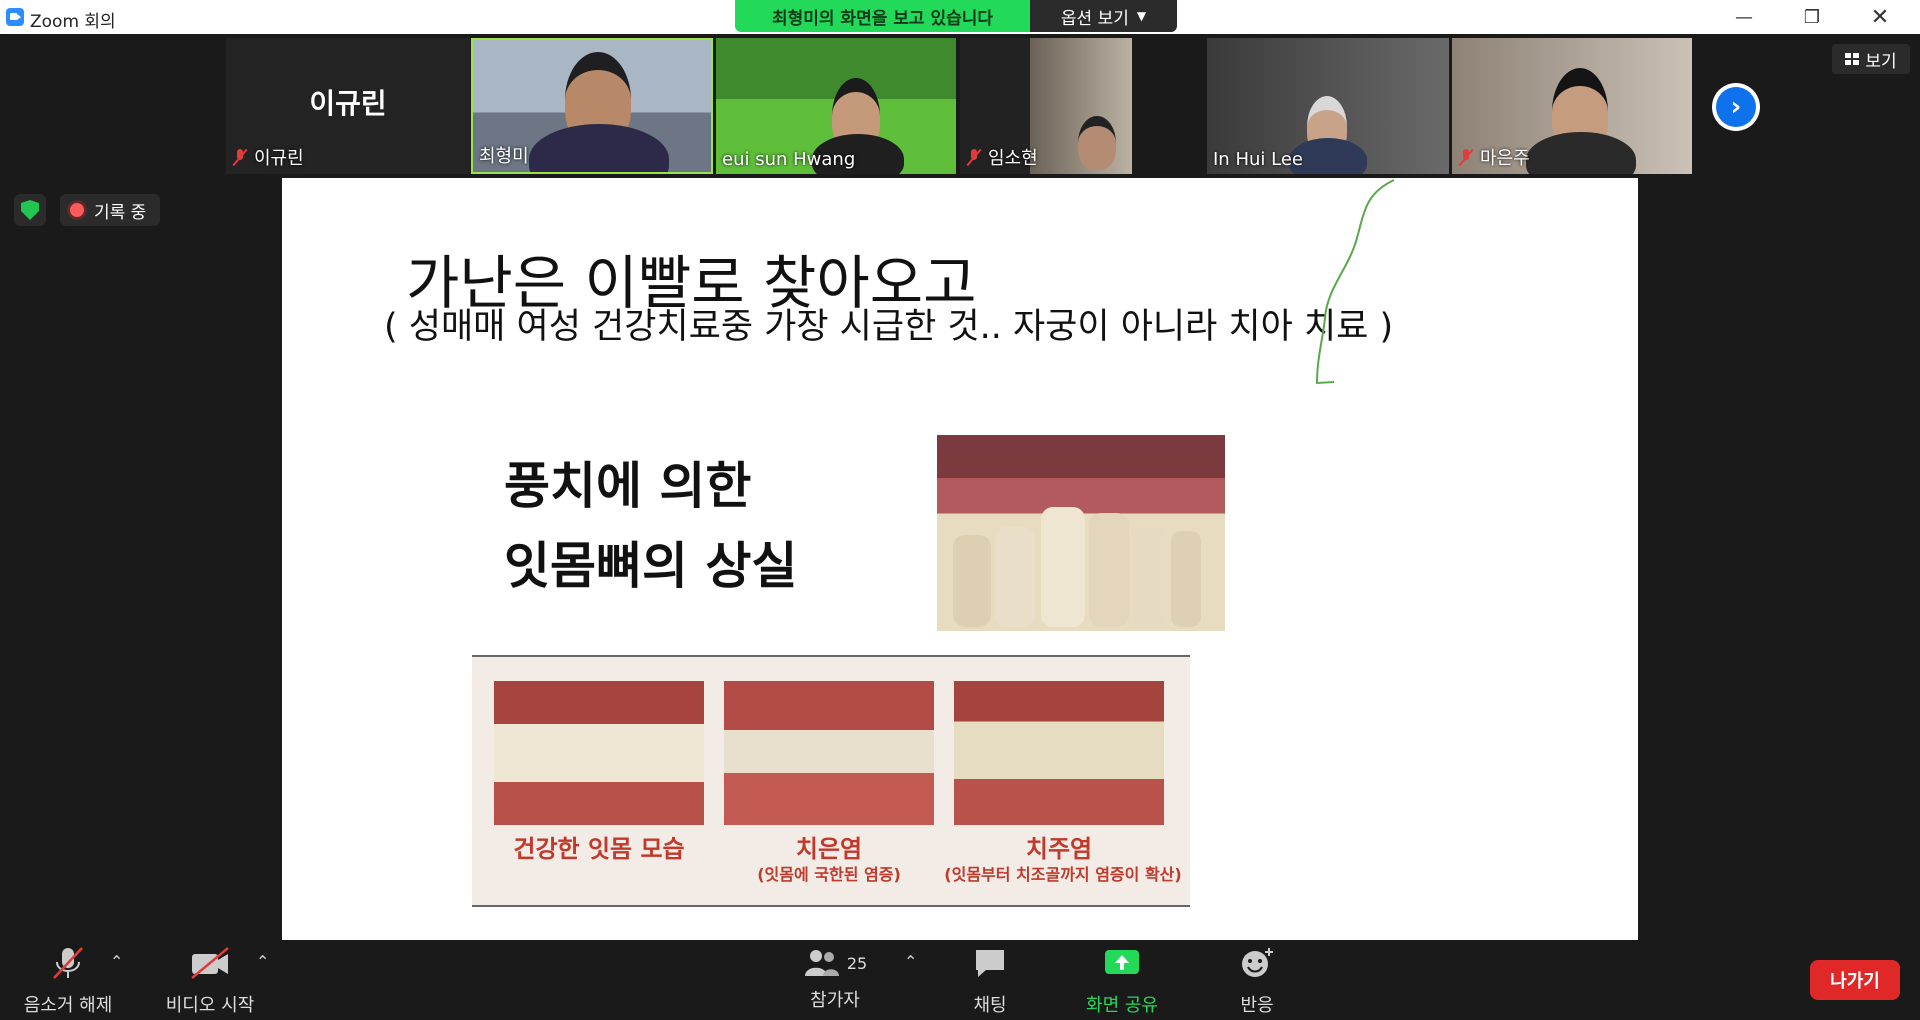  Describe the element at coordinates (835, 1000) in the screenshot. I see `participants-label: 참가자` at that location.